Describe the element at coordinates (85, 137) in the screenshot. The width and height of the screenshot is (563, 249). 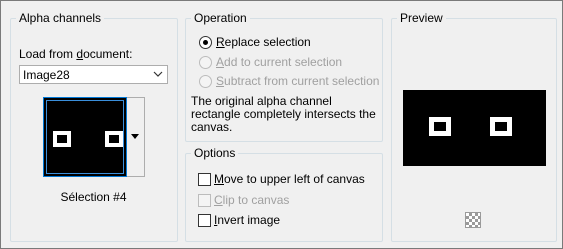
I see `channel-thumbnail` at that location.